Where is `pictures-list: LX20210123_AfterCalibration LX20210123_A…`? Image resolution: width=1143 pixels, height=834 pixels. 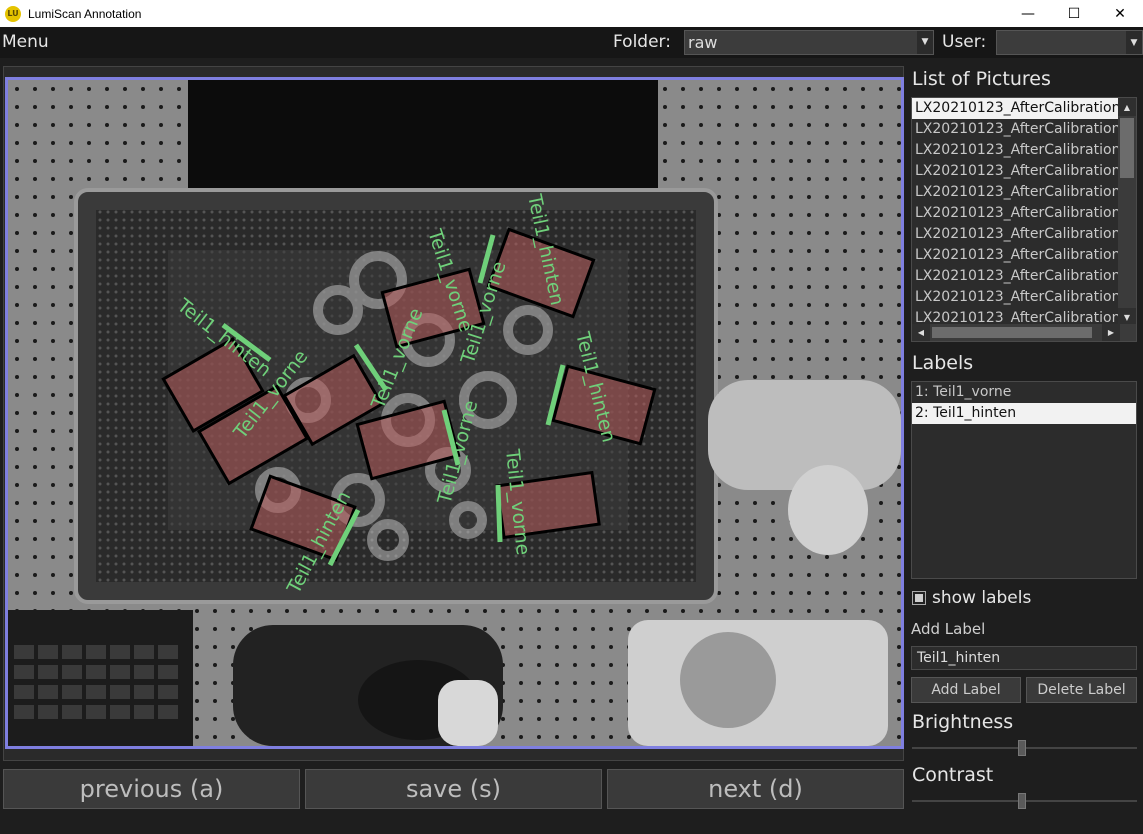 pictures-list: LX20210123_AfterCalibration LX20210123_A… is located at coordinates (1024, 219).